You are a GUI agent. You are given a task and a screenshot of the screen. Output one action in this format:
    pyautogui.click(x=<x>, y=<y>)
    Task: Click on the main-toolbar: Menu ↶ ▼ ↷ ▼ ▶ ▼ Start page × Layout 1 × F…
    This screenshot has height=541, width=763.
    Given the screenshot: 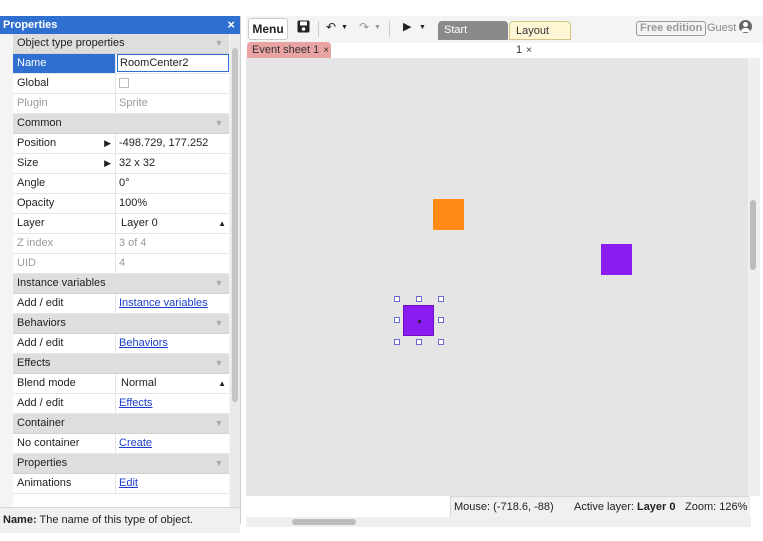 What is the action you would take?
    pyautogui.click(x=504, y=36)
    